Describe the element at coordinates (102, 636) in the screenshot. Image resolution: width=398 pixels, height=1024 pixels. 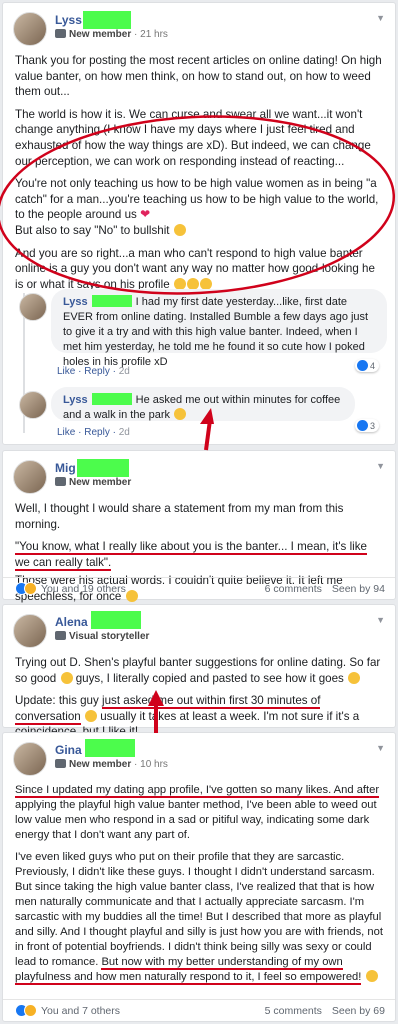
I see `member-role: Visual storyteller` at that location.